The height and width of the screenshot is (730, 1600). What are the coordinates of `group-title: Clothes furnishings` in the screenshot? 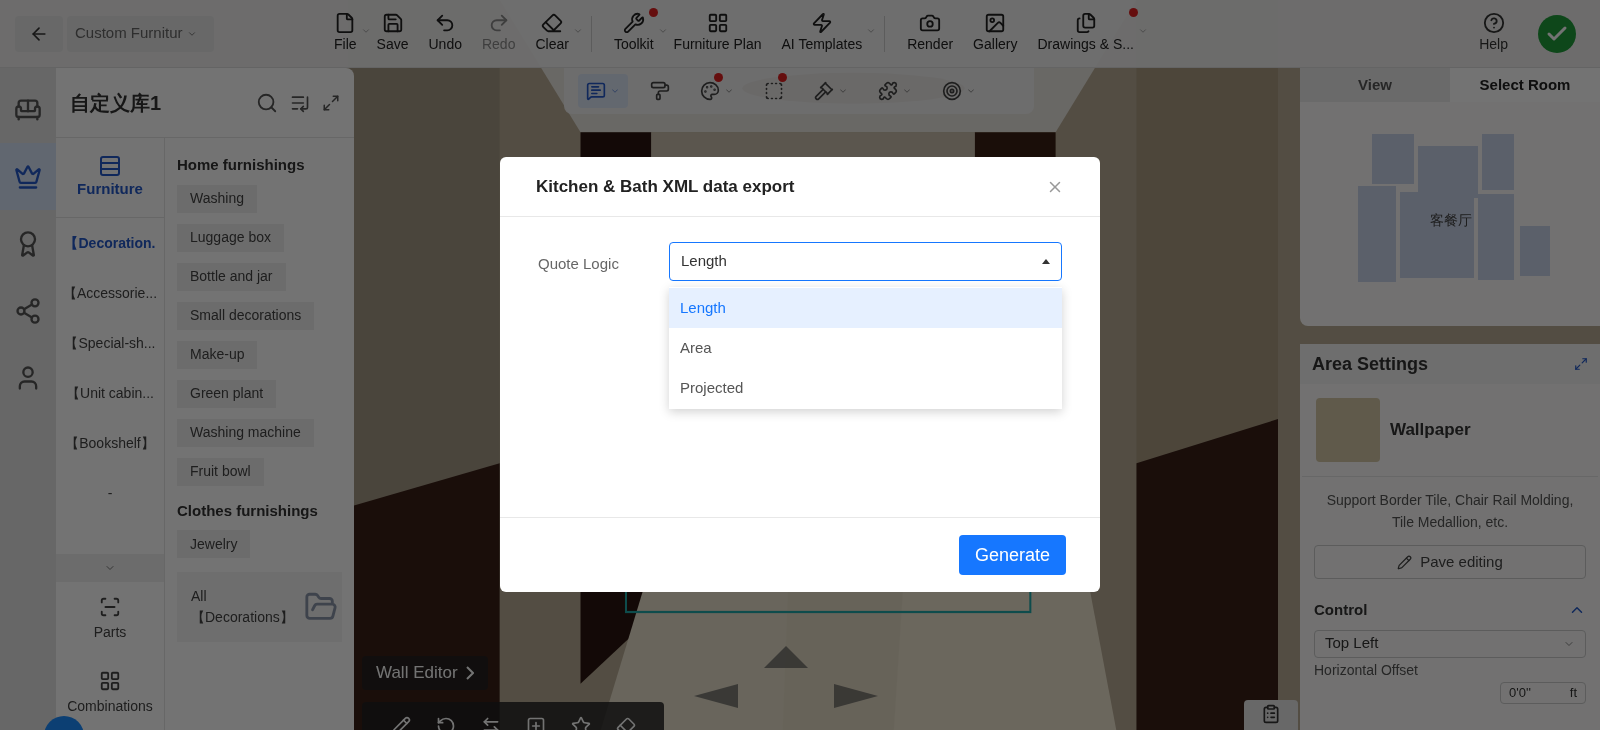 It's located at (248, 510).